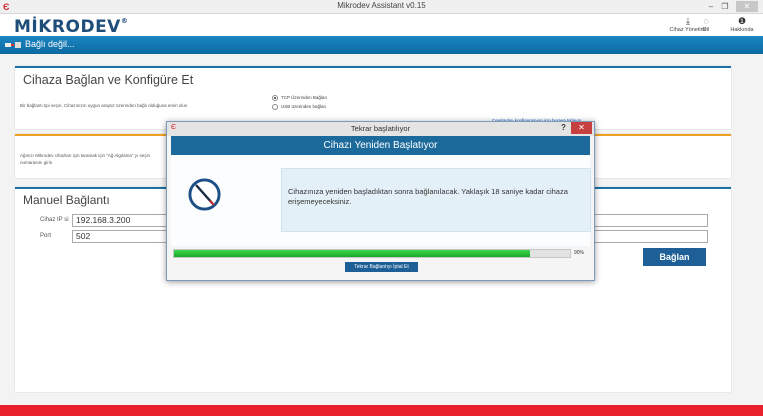 This screenshot has height=416, width=763. I want to click on globe-icon: ◌, so click(706, 21).